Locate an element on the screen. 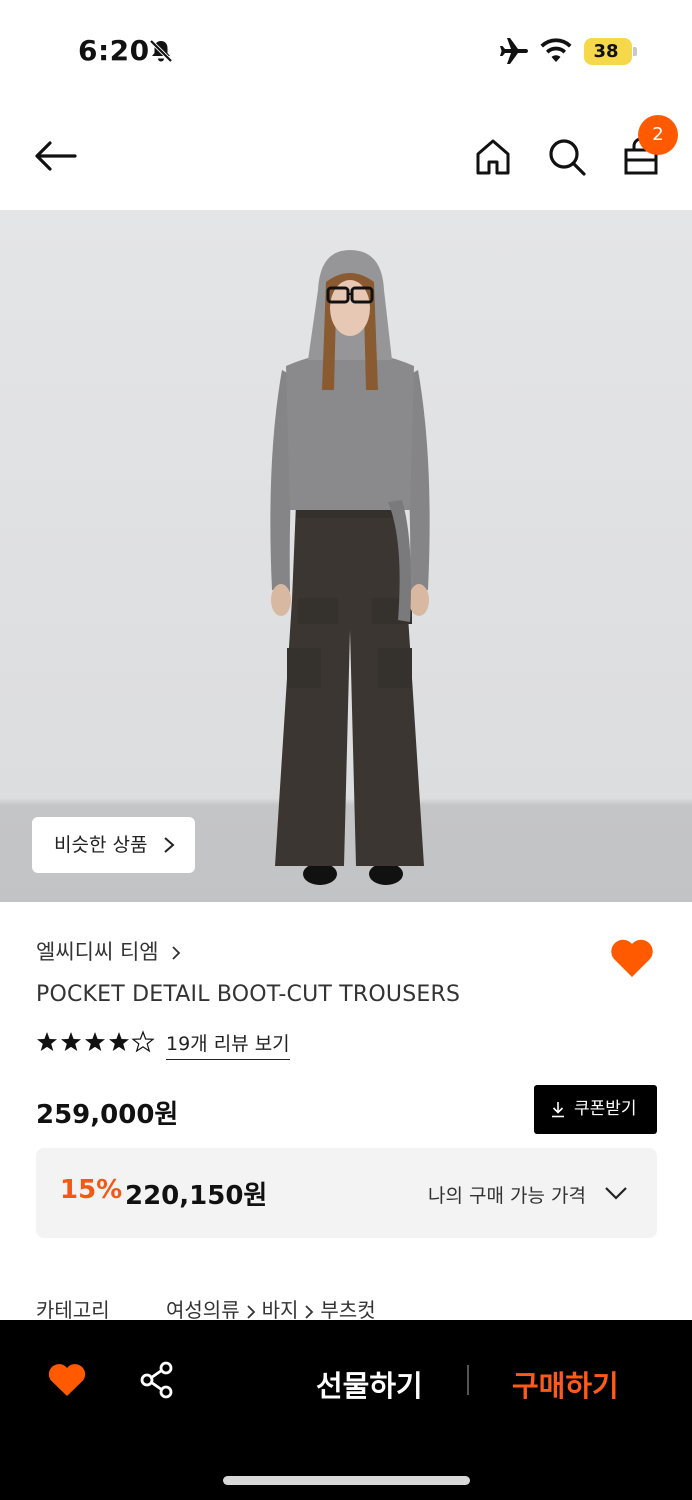 The image size is (692, 1500). home-indicator is located at coordinates (346, 1480).